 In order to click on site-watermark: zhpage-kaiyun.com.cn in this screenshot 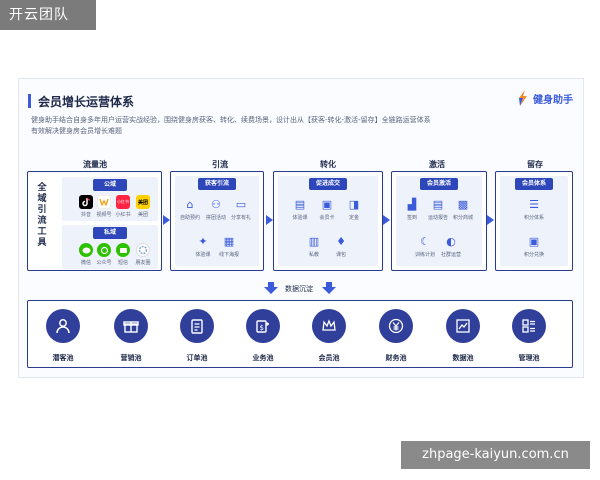, I will do `click(495, 455)`.